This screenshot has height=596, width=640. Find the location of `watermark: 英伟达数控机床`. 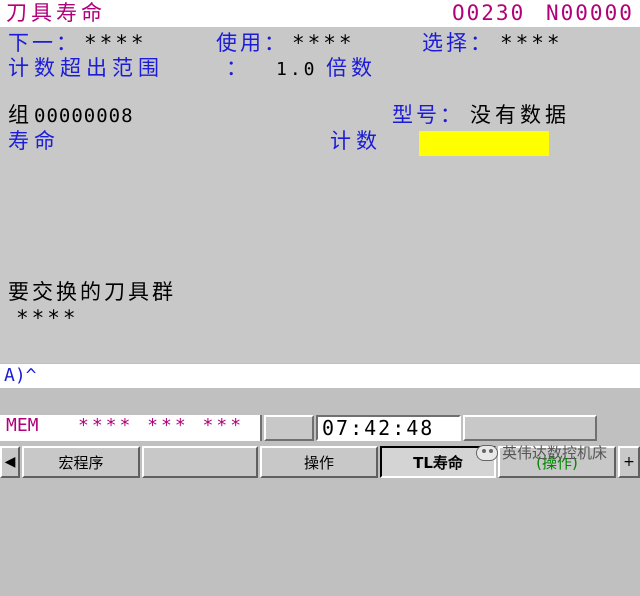

watermark: 英伟达数控机床 is located at coordinates (541, 452).